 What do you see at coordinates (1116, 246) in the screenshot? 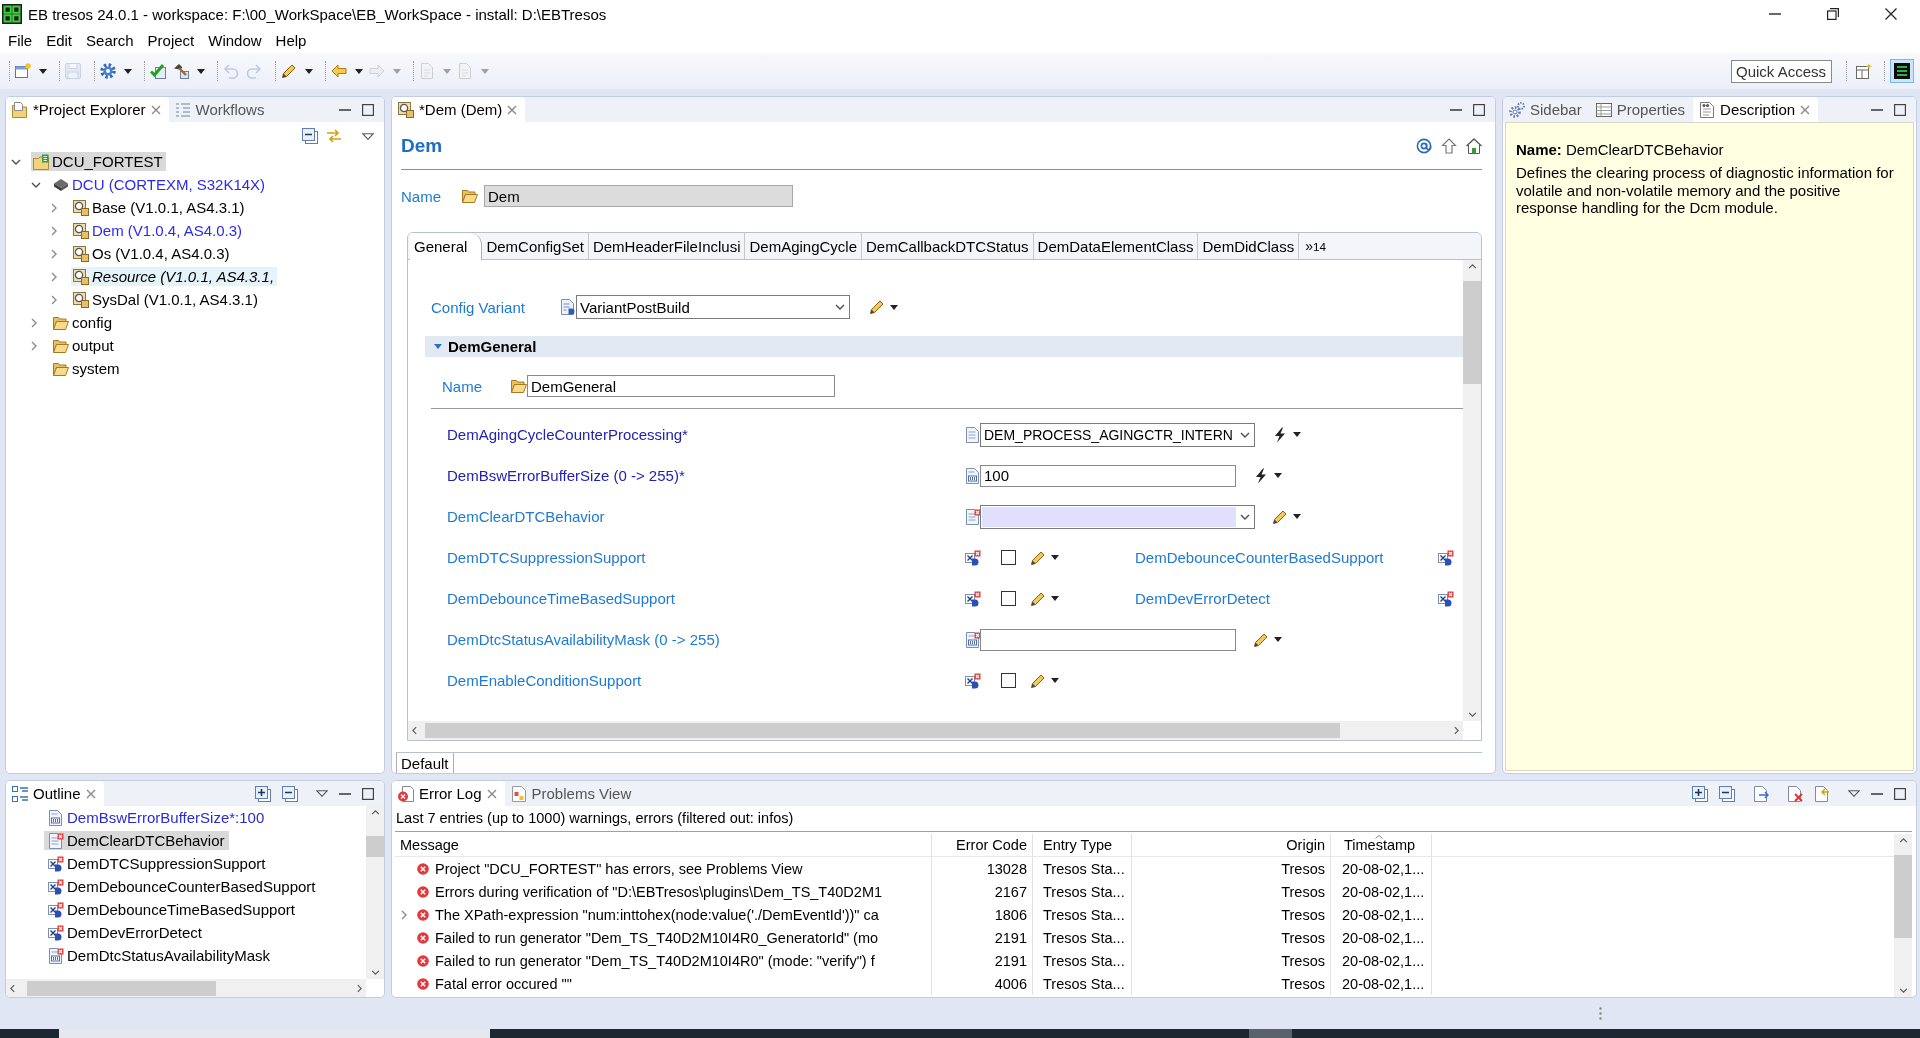
I see `tab: DemDataElementClass` at bounding box center [1116, 246].